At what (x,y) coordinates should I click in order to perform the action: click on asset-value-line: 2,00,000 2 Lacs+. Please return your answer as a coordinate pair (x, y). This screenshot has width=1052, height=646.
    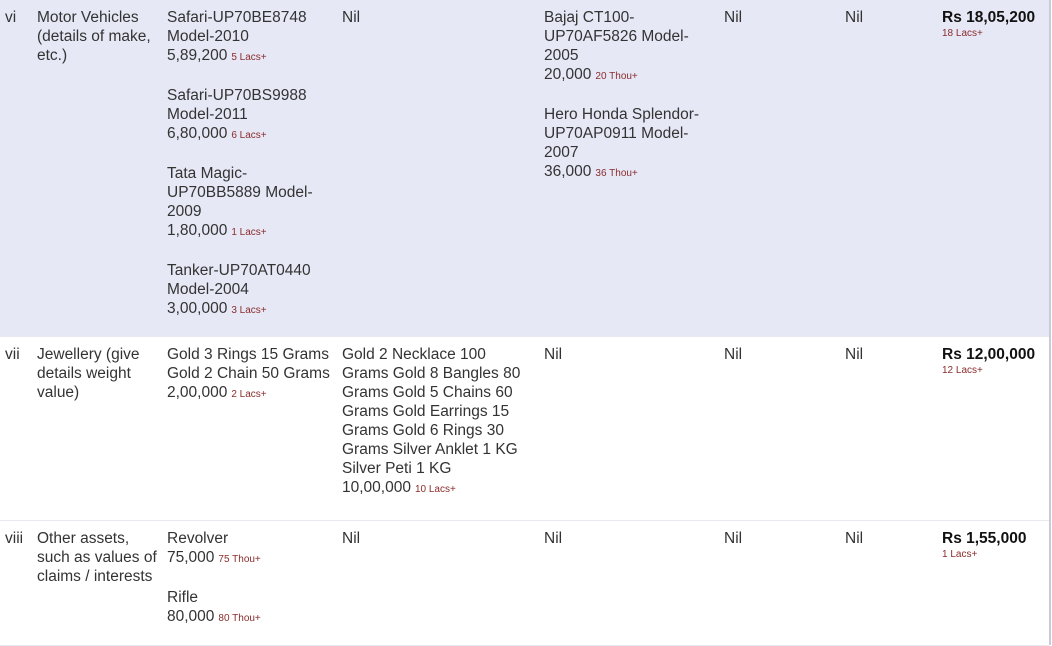
    Looking at the image, I should click on (251, 393).